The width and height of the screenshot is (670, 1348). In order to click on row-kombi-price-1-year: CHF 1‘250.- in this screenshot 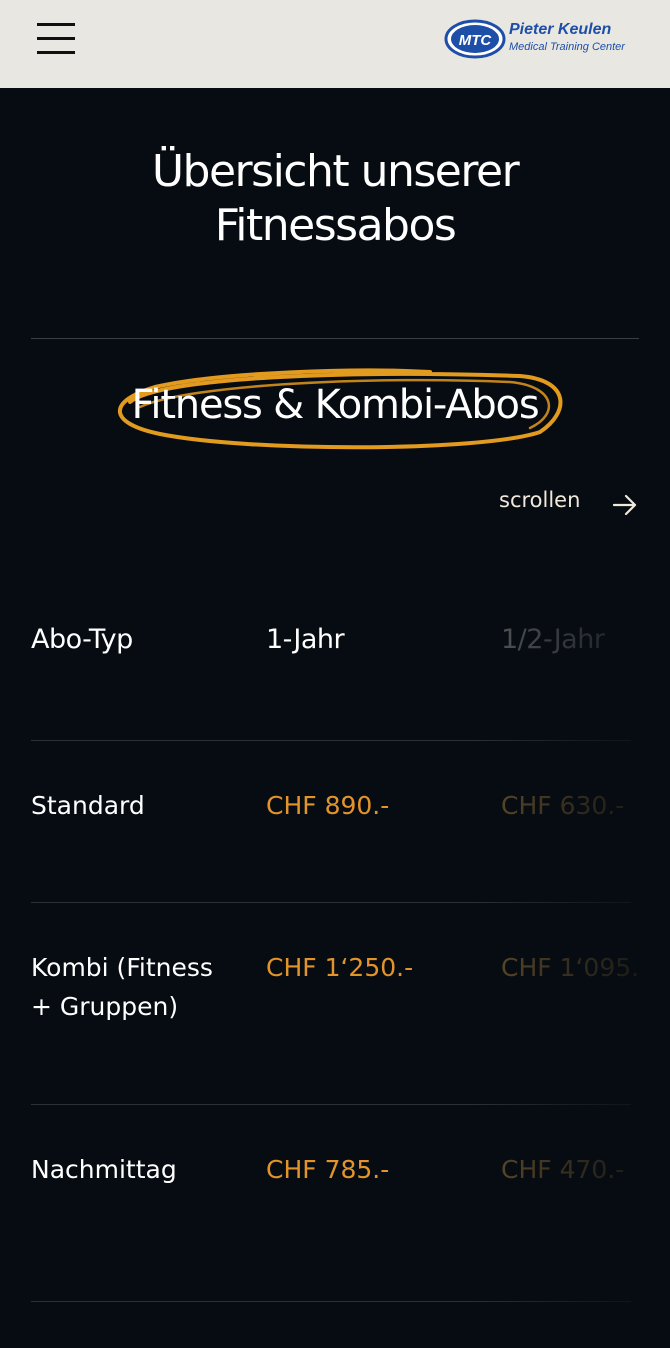, I will do `click(340, 967)`.